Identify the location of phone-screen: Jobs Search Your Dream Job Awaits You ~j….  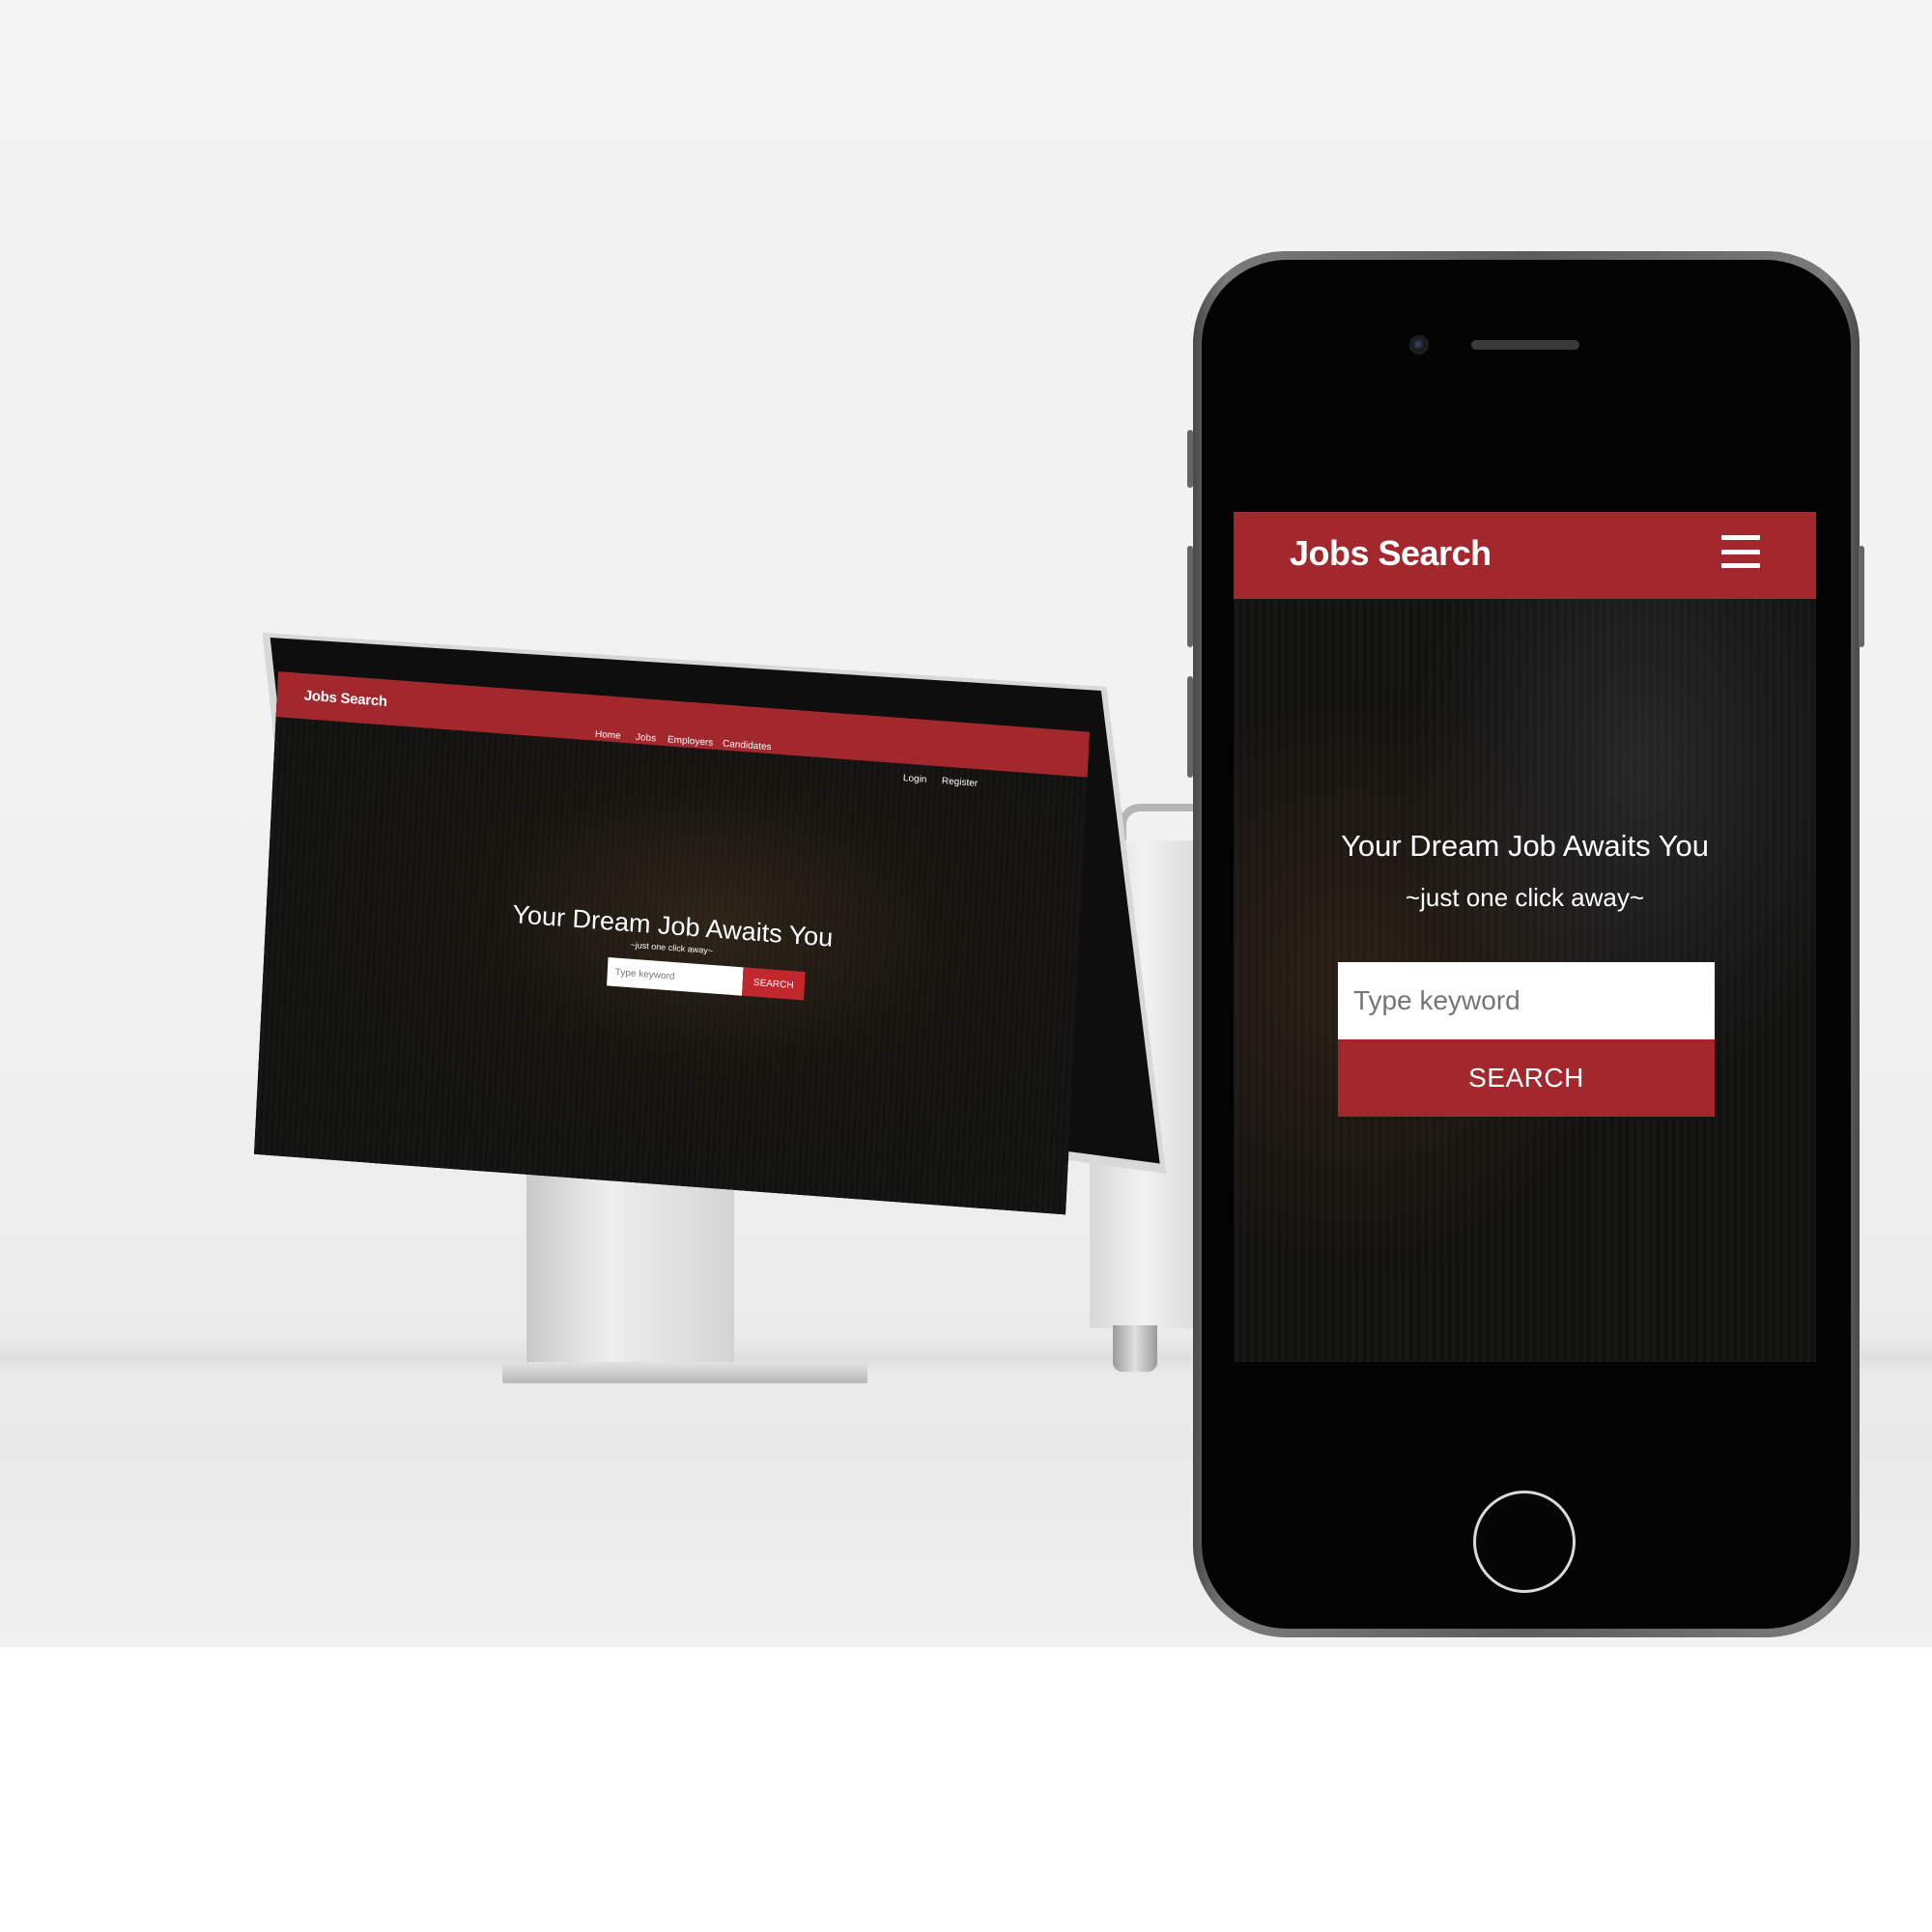
(1525, 937).